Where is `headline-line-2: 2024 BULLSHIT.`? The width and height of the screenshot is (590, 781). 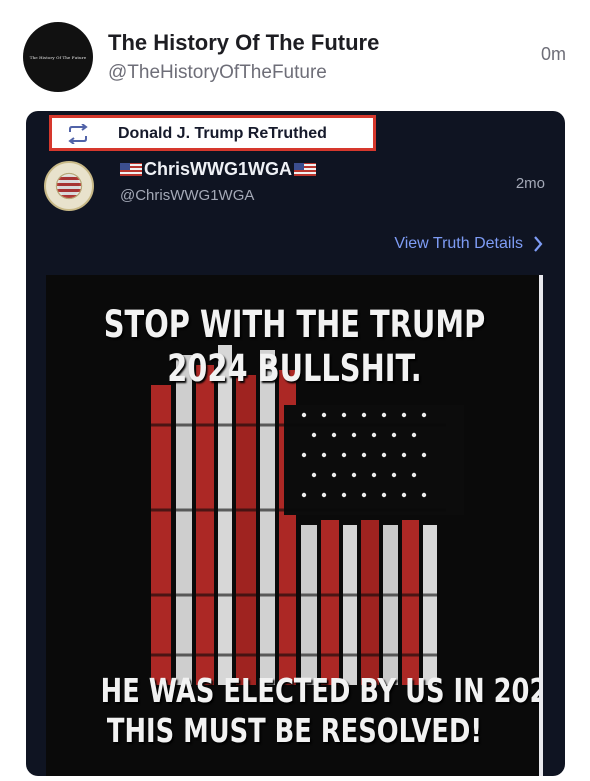 headline-line-2: 2024 BULLSHIT. is located at coordinates (294, 369).